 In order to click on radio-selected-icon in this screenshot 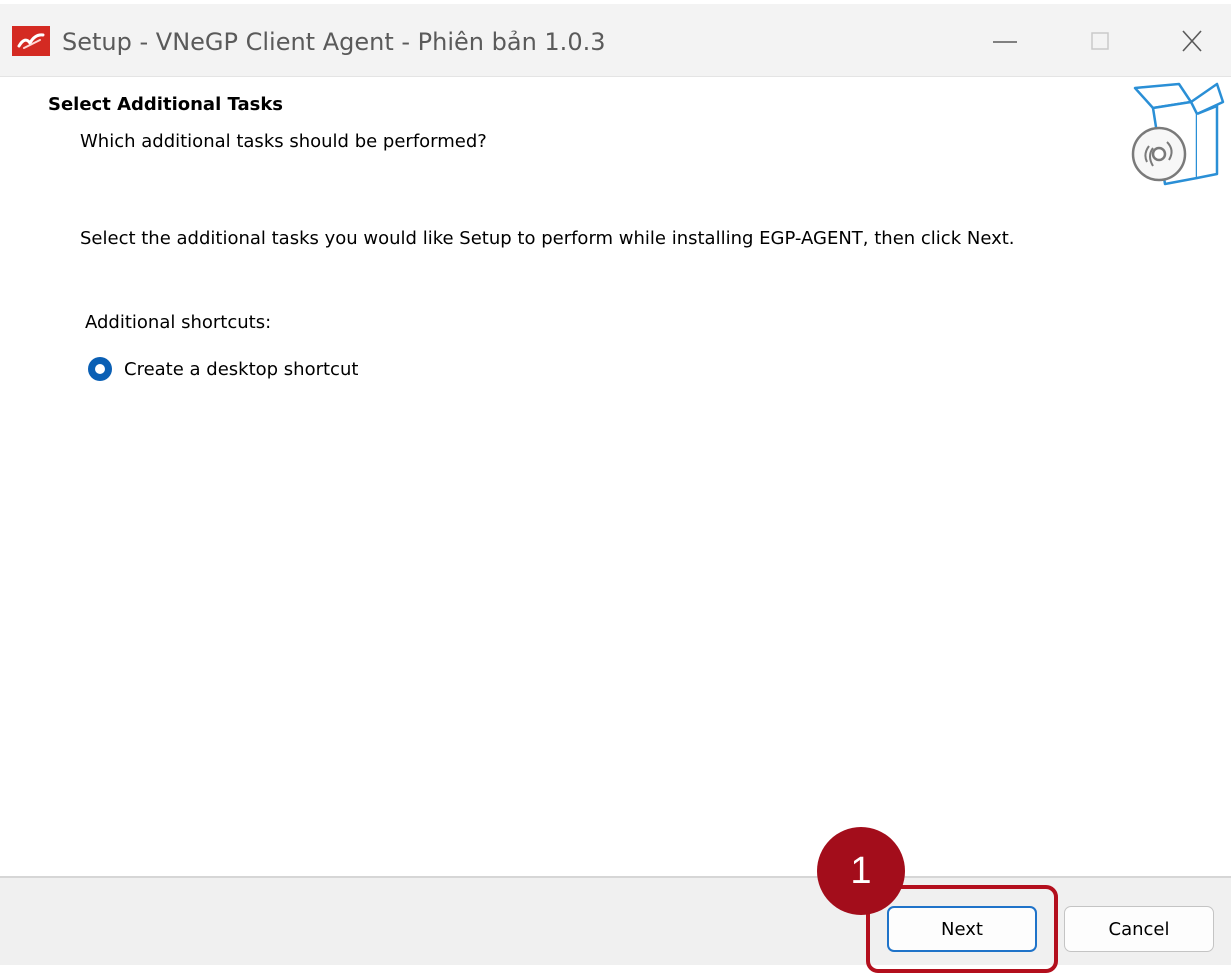, I will do `click(100, 369)`.